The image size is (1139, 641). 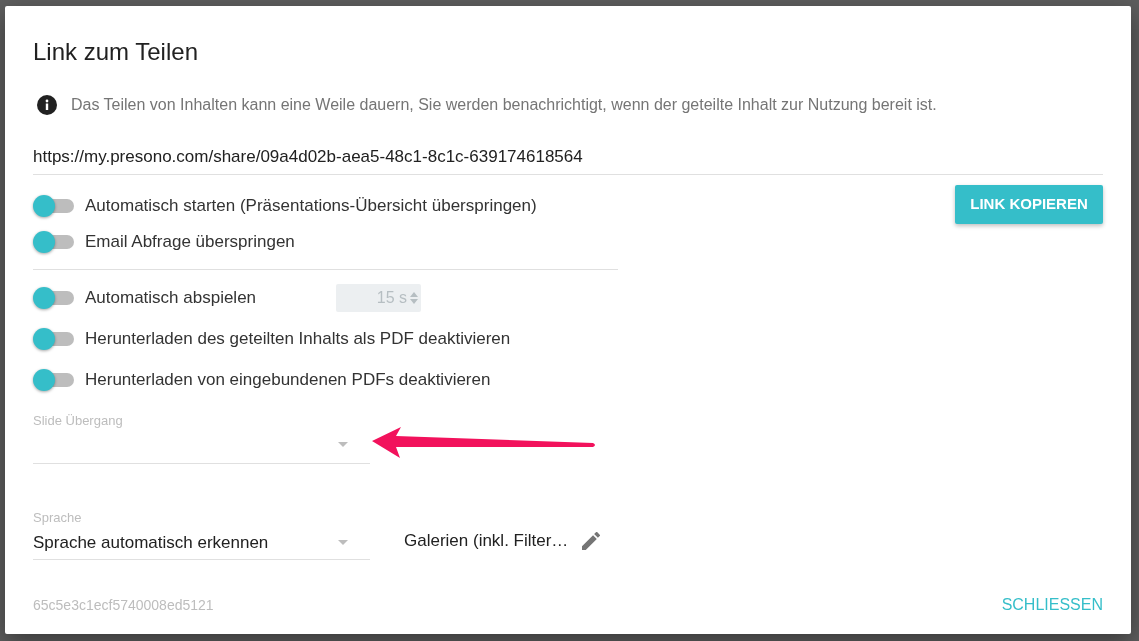 What do you see at coordinates (568, 160) in the screenshot?
I see `share-link-field: https://my.presono.com/share/09a4d02b-aea5-48c1-8c1c-639174618564` at bounding box center [568, 160].